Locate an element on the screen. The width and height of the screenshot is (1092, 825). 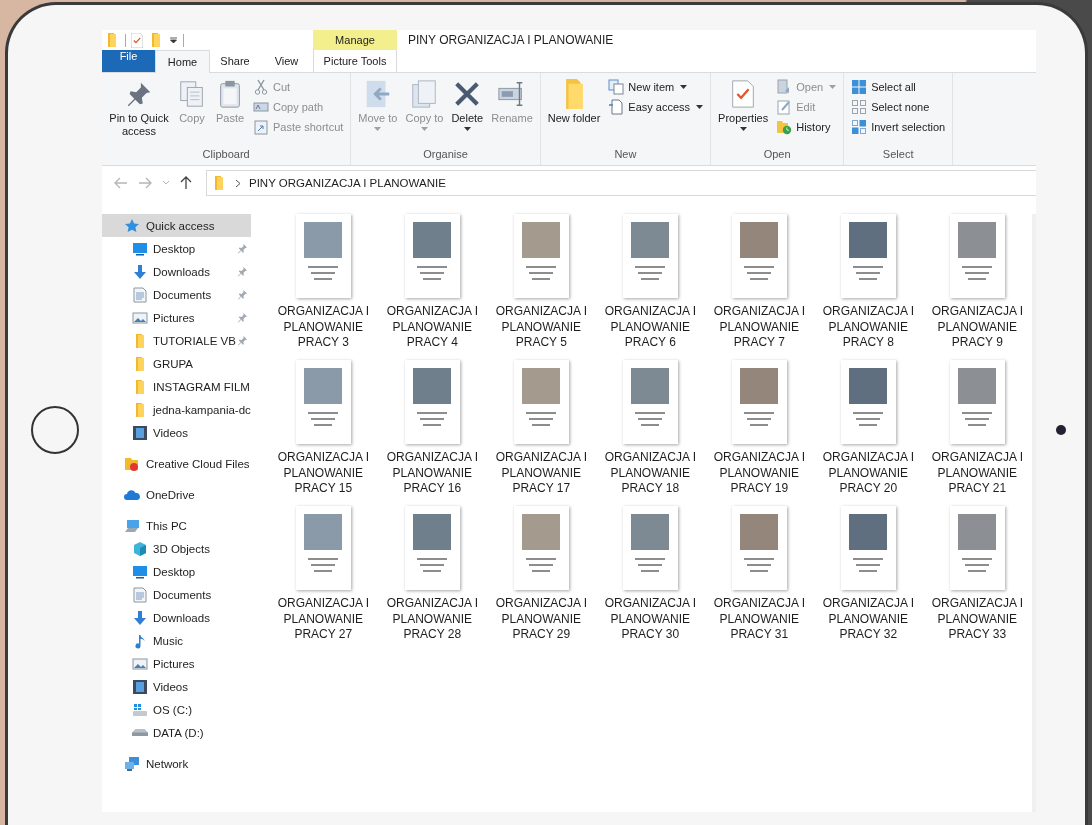
file-name: ORGANIZACJA I PLANOWANIE PRACY 29 is located at coordinates (541, 619).